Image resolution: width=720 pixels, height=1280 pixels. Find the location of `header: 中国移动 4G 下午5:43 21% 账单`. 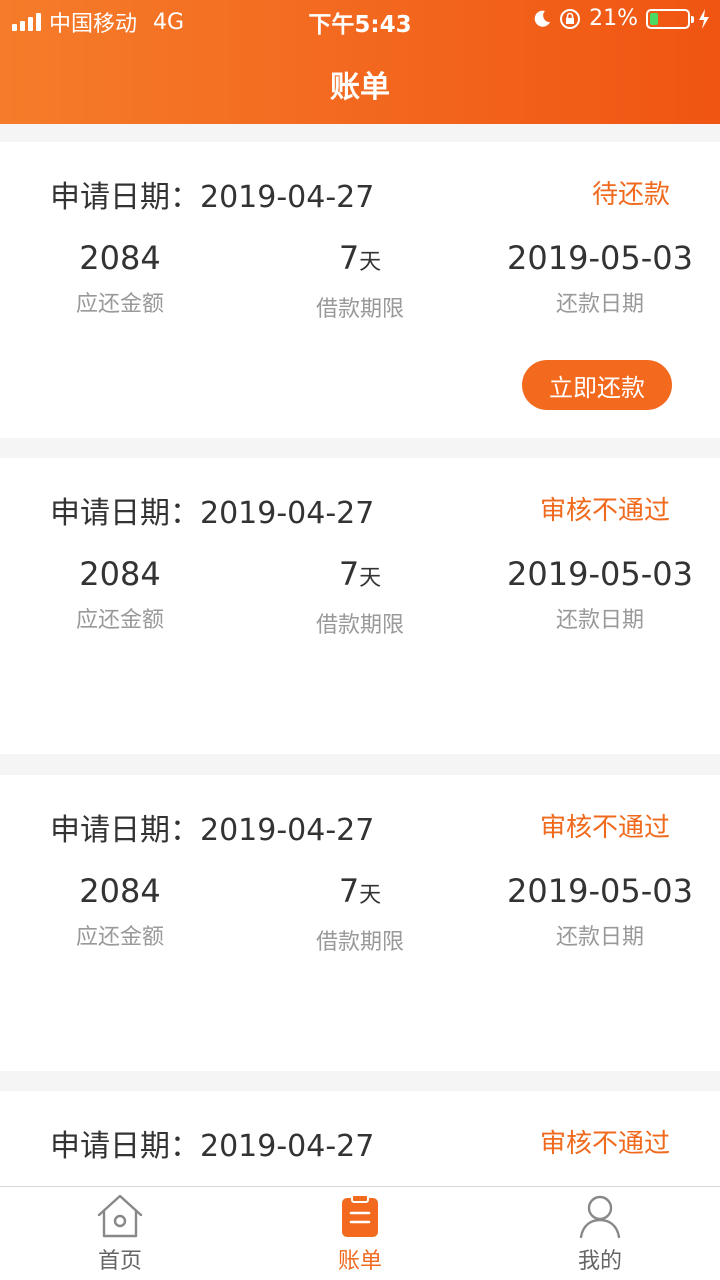

header: 中国移动 4G 下午5:43 21% 账单 is located at coordinates (360, 62).